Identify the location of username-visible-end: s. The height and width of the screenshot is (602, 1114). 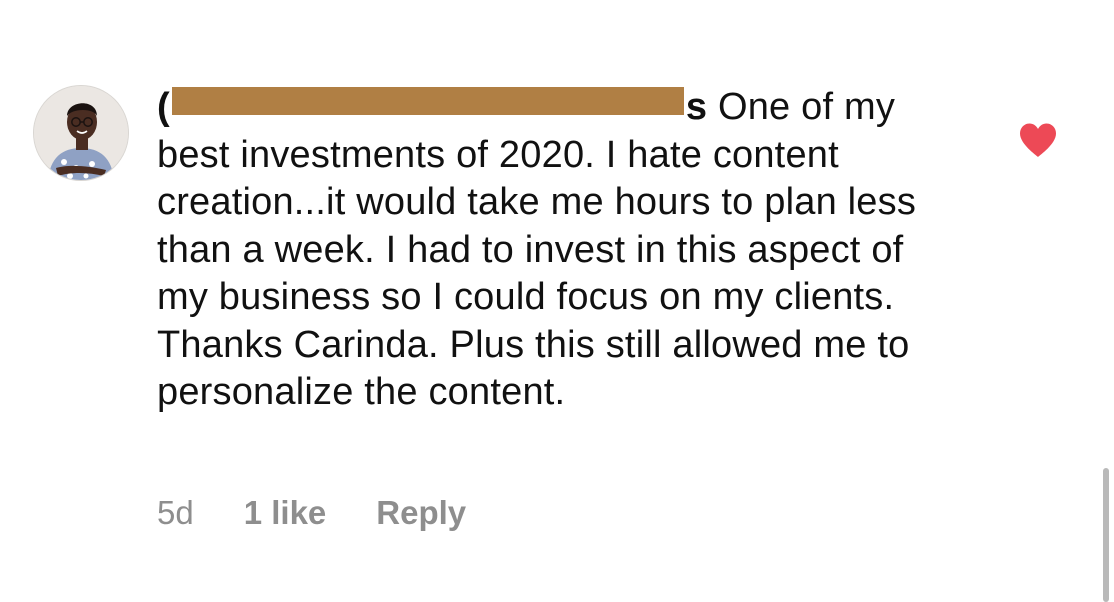
(696, 107).